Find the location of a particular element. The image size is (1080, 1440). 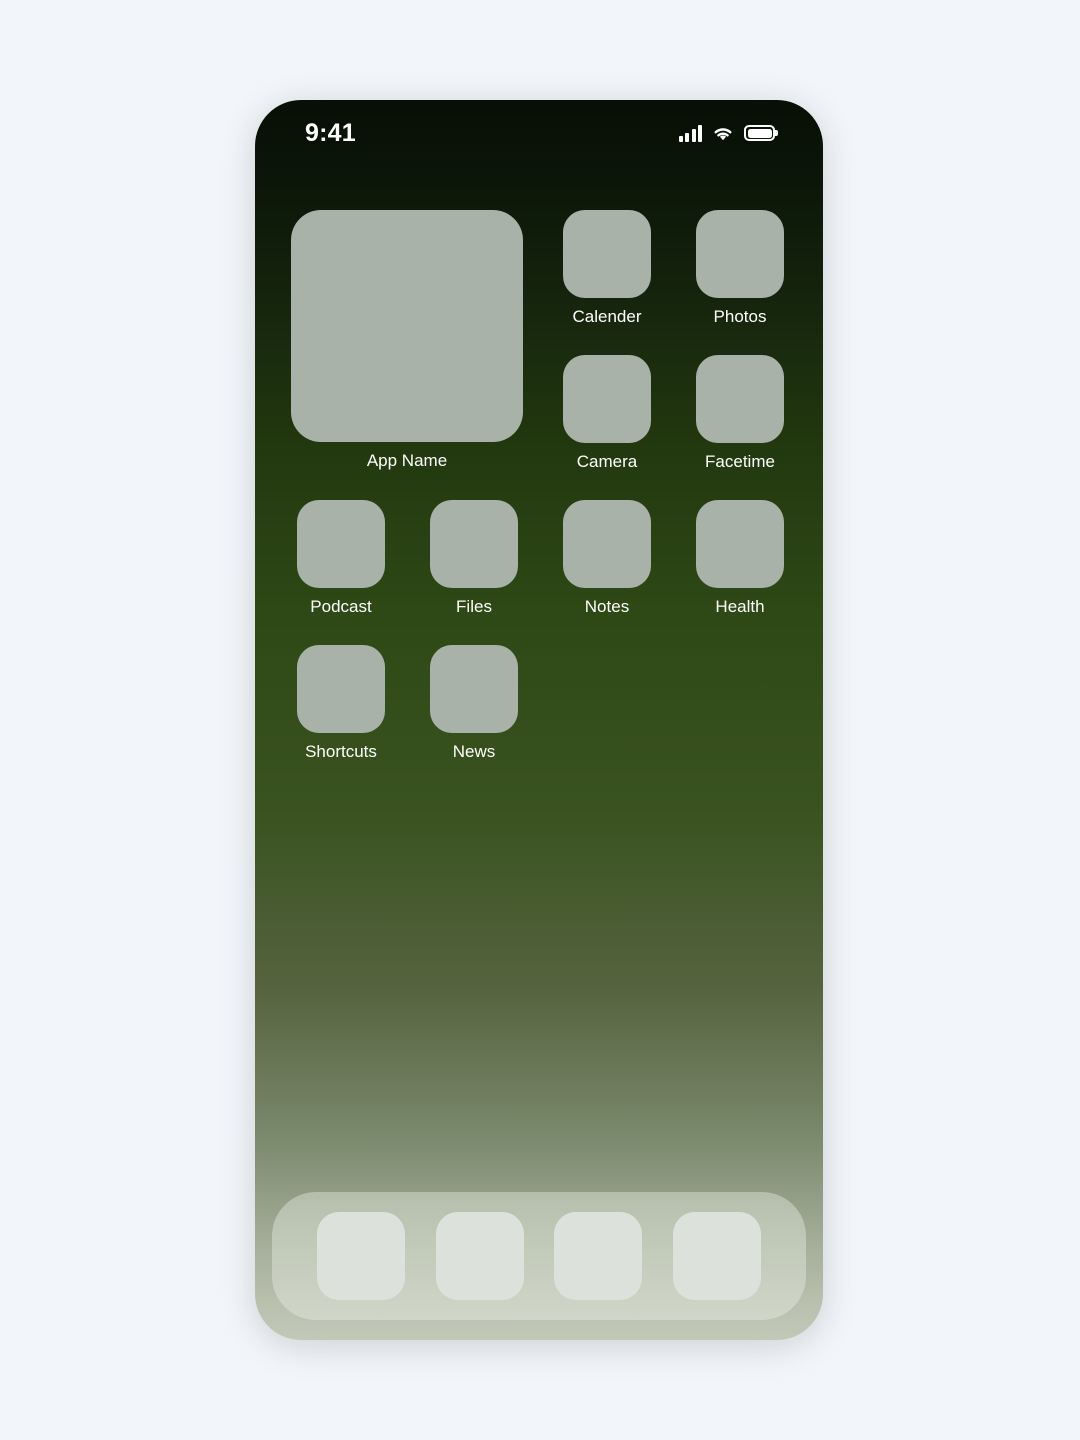

app-icon-files: Files is located at coordinates (474, 558).